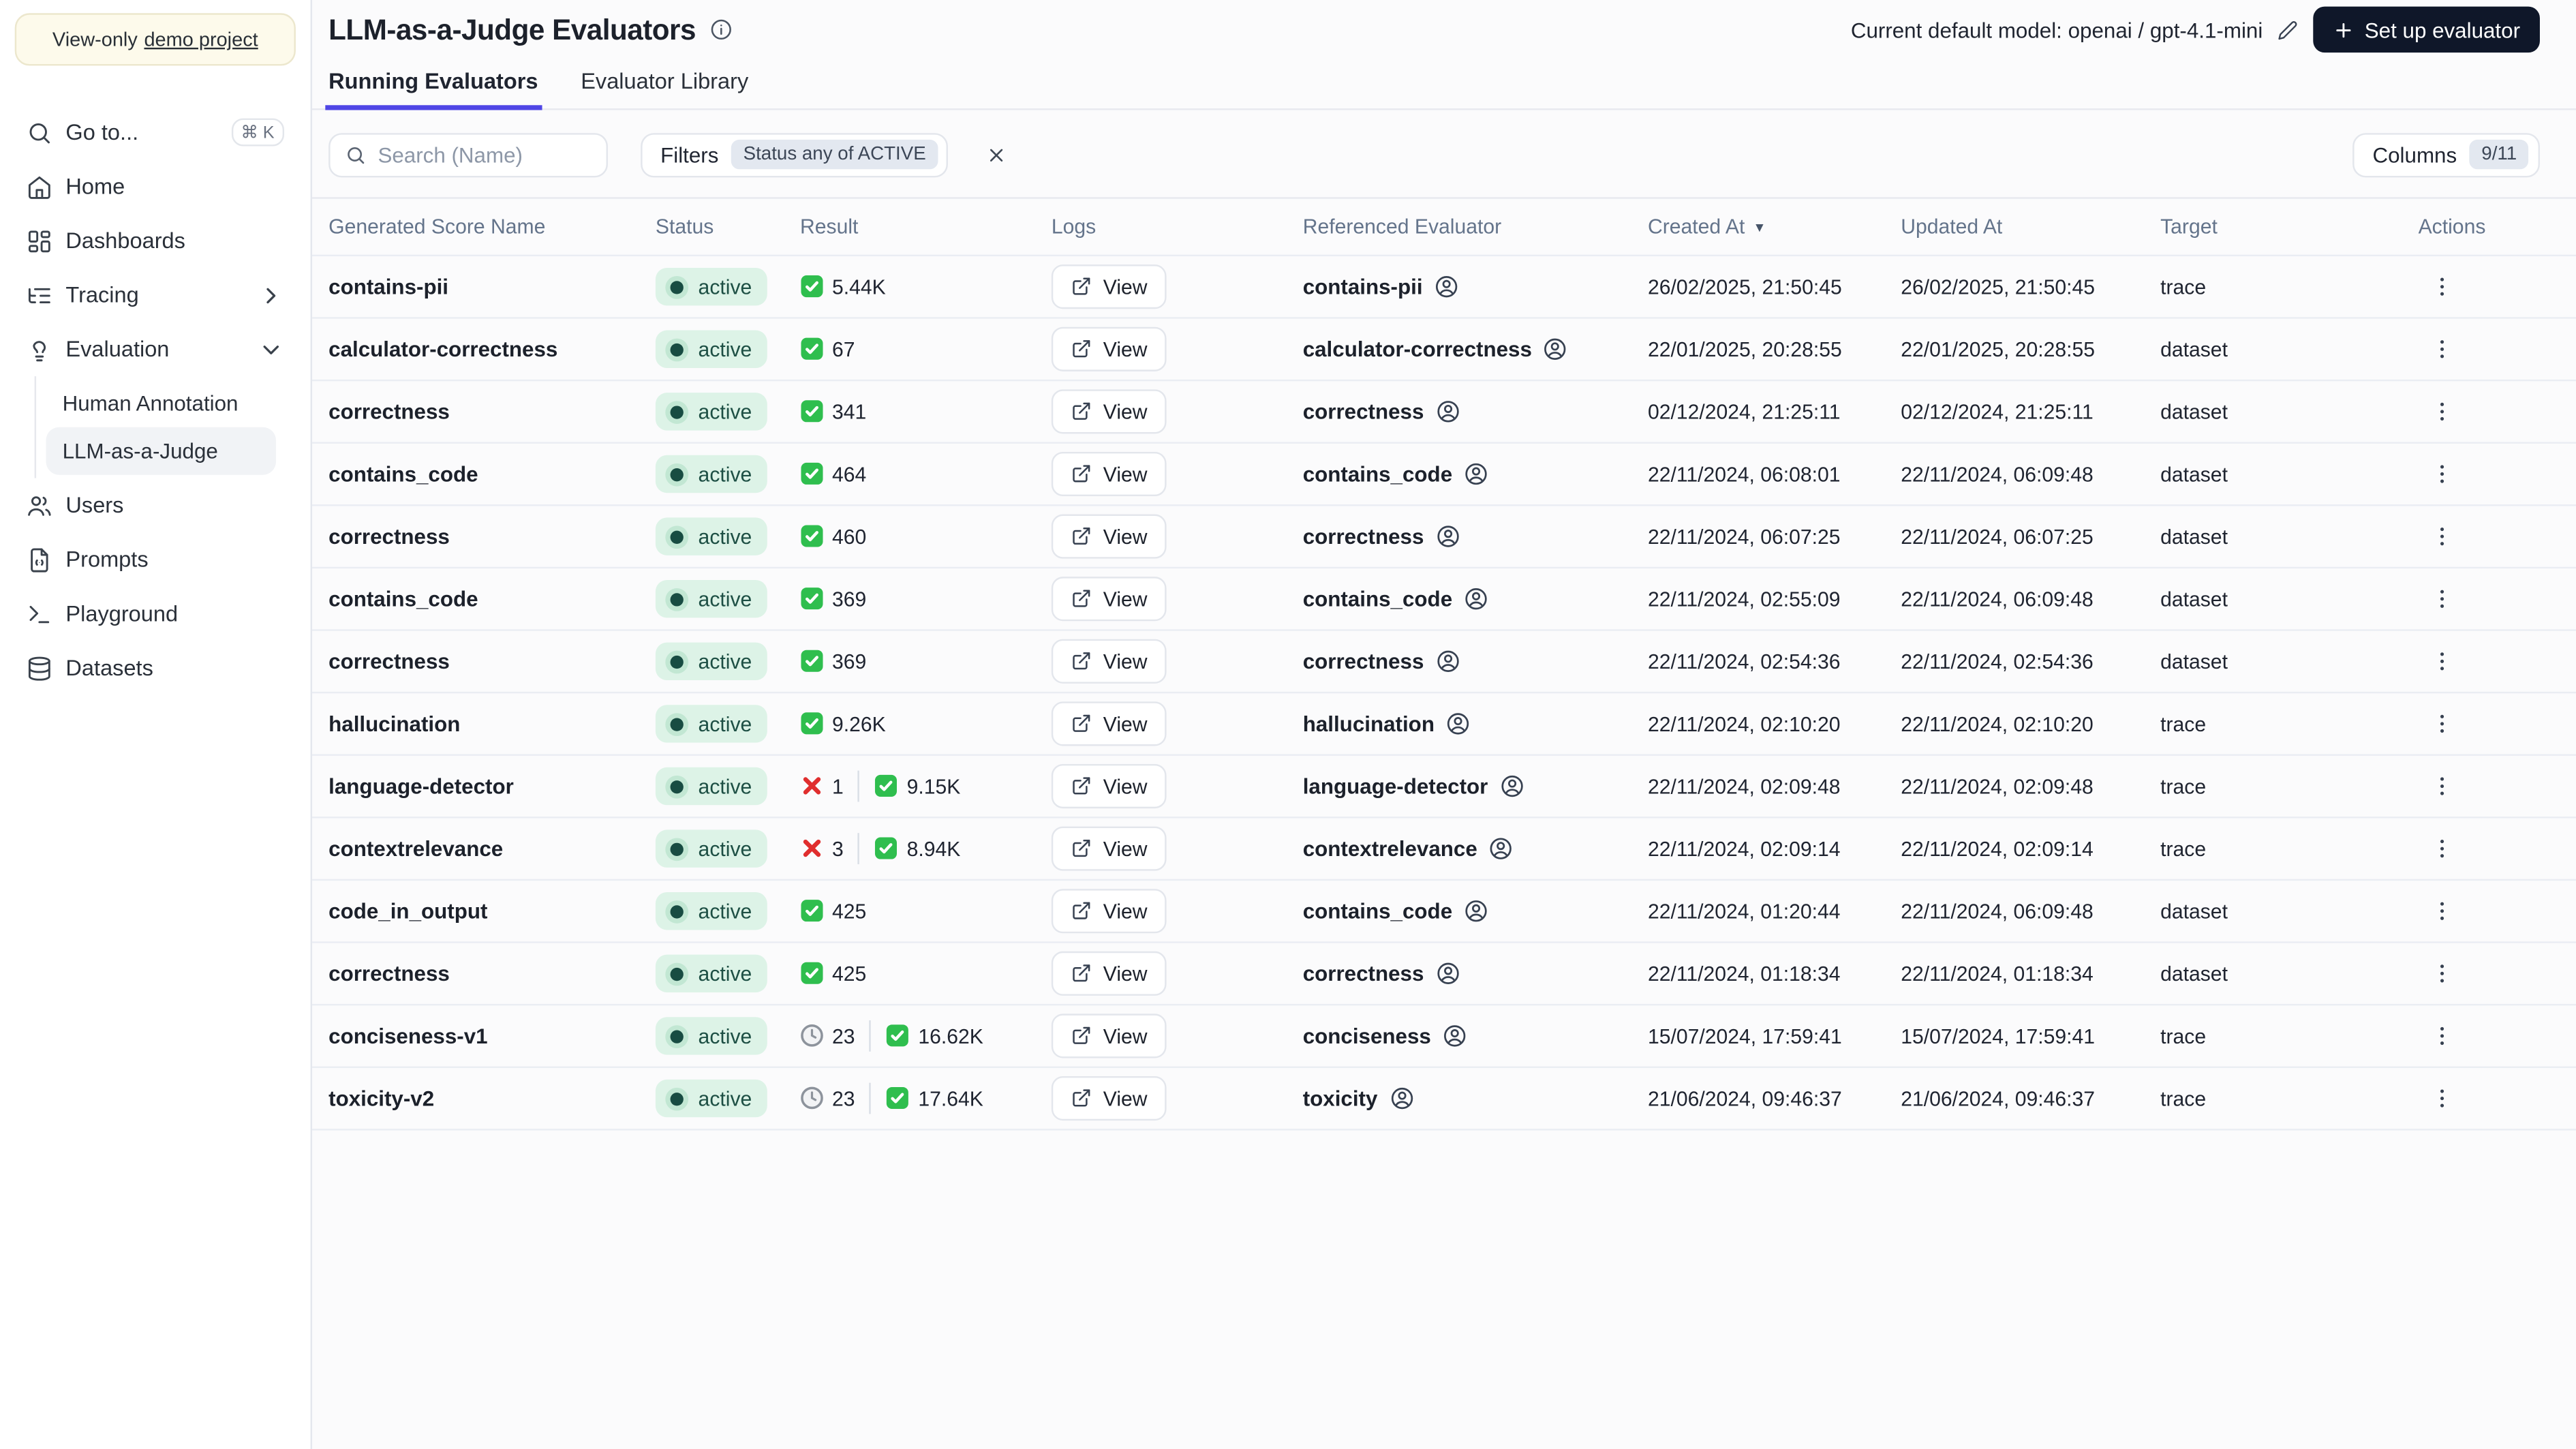 This screenshot has width=2576, height=1449. What do you see at coordinates (2289, 227) in the screenshot?
I see `column-header-target: Target` at bounding box center [2289, 227].